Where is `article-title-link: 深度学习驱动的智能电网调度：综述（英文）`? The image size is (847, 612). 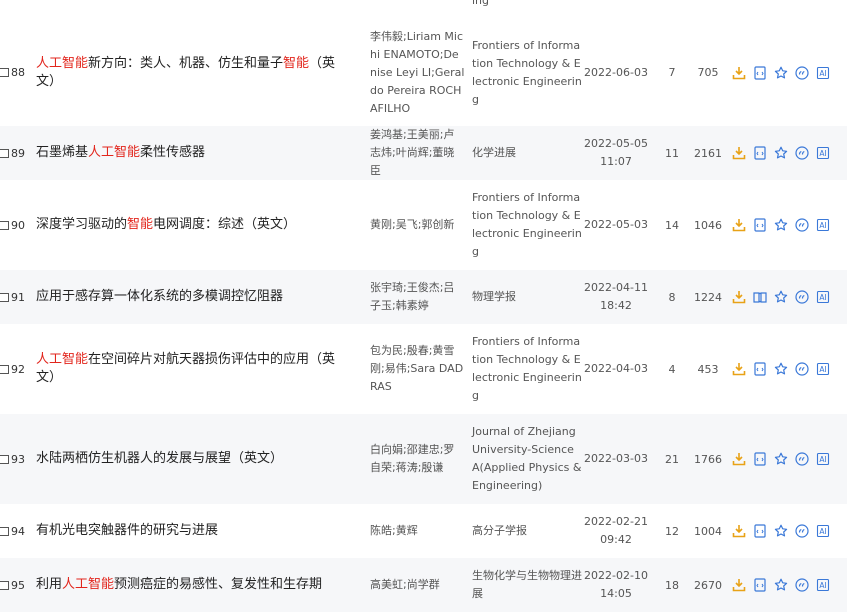
article-title-link: 深度学习驱动的智能电网调度：综述（英文） is located at coordinates (192, 225).